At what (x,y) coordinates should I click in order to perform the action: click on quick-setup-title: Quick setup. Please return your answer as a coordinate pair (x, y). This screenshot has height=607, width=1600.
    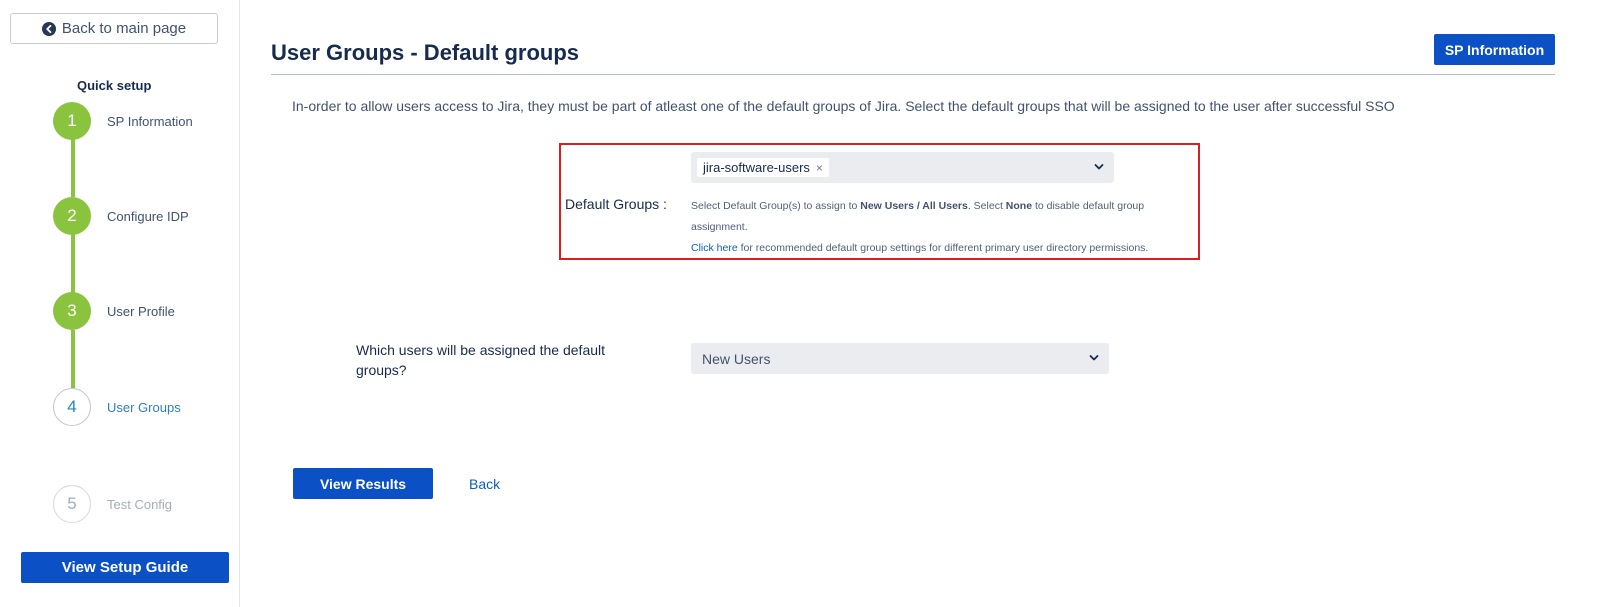
    Looking at the image, I should click on (114, 85).